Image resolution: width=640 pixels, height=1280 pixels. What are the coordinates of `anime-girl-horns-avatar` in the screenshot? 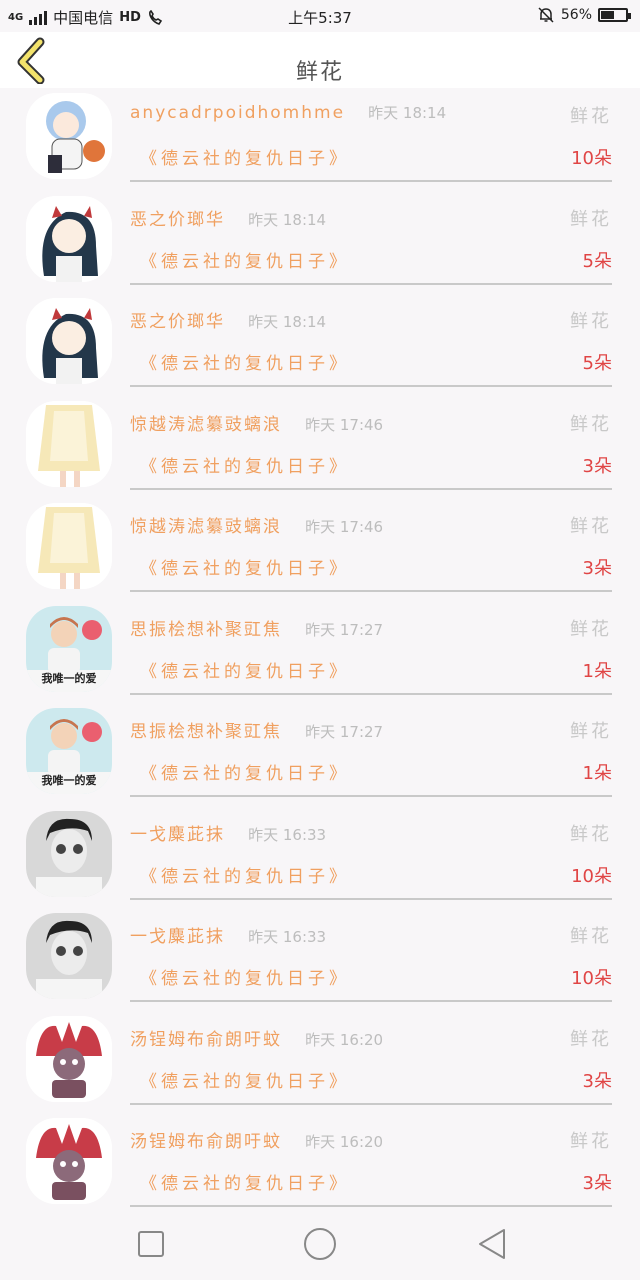 It's located at (69, 341).